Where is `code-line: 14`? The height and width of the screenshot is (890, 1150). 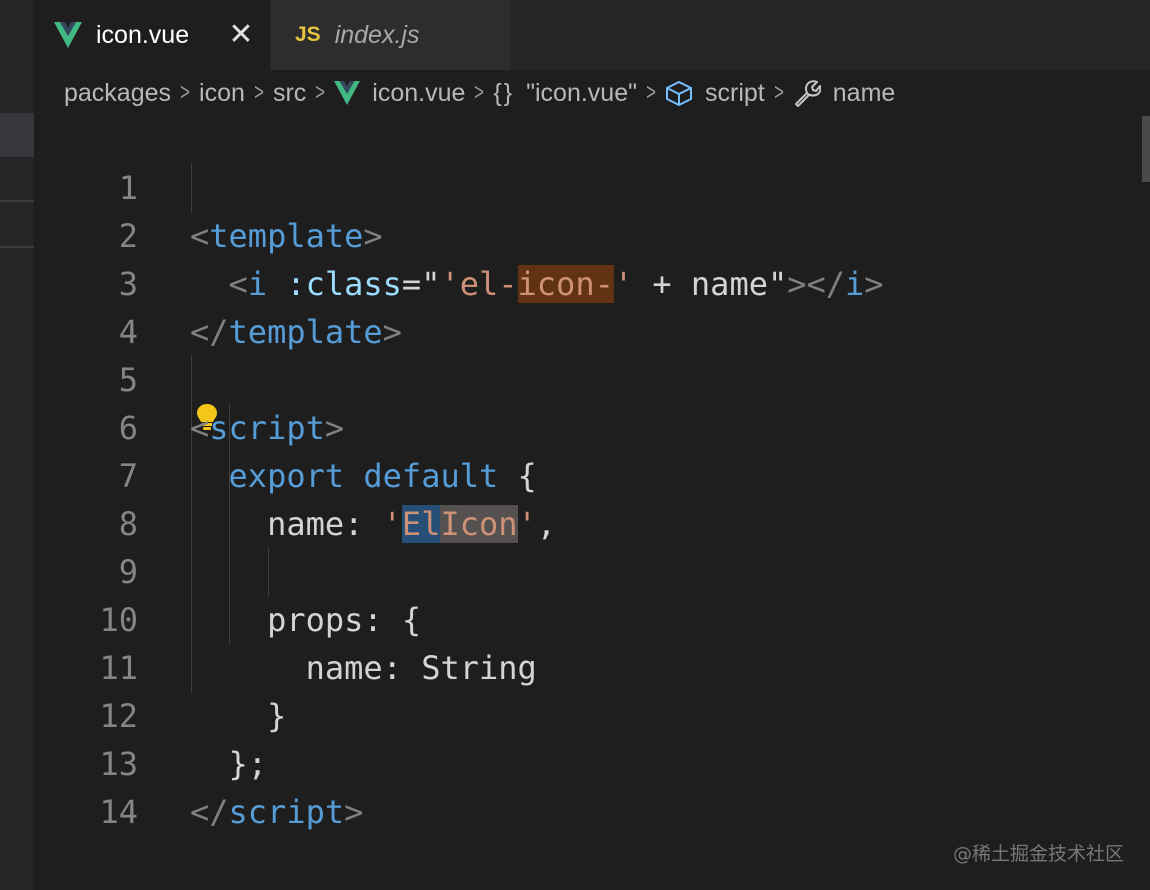 code-line: 14 is located at coordinates (584, 785).